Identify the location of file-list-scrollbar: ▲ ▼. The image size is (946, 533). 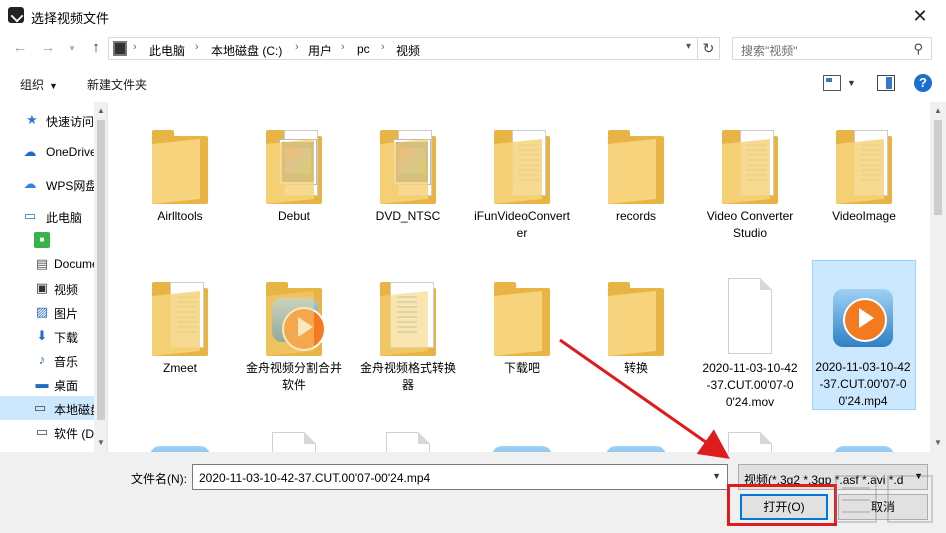
(938, 277).